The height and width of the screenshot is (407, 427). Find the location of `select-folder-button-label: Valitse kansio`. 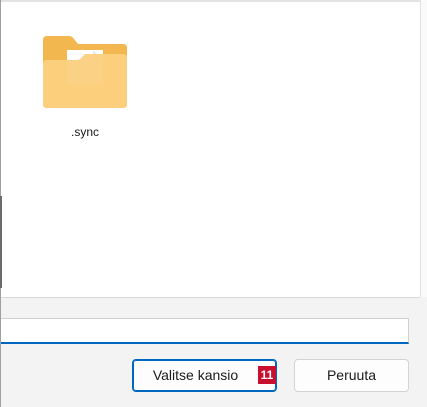

select-folder-button-label: Valitse kansio is located at coordinates (195, 375).